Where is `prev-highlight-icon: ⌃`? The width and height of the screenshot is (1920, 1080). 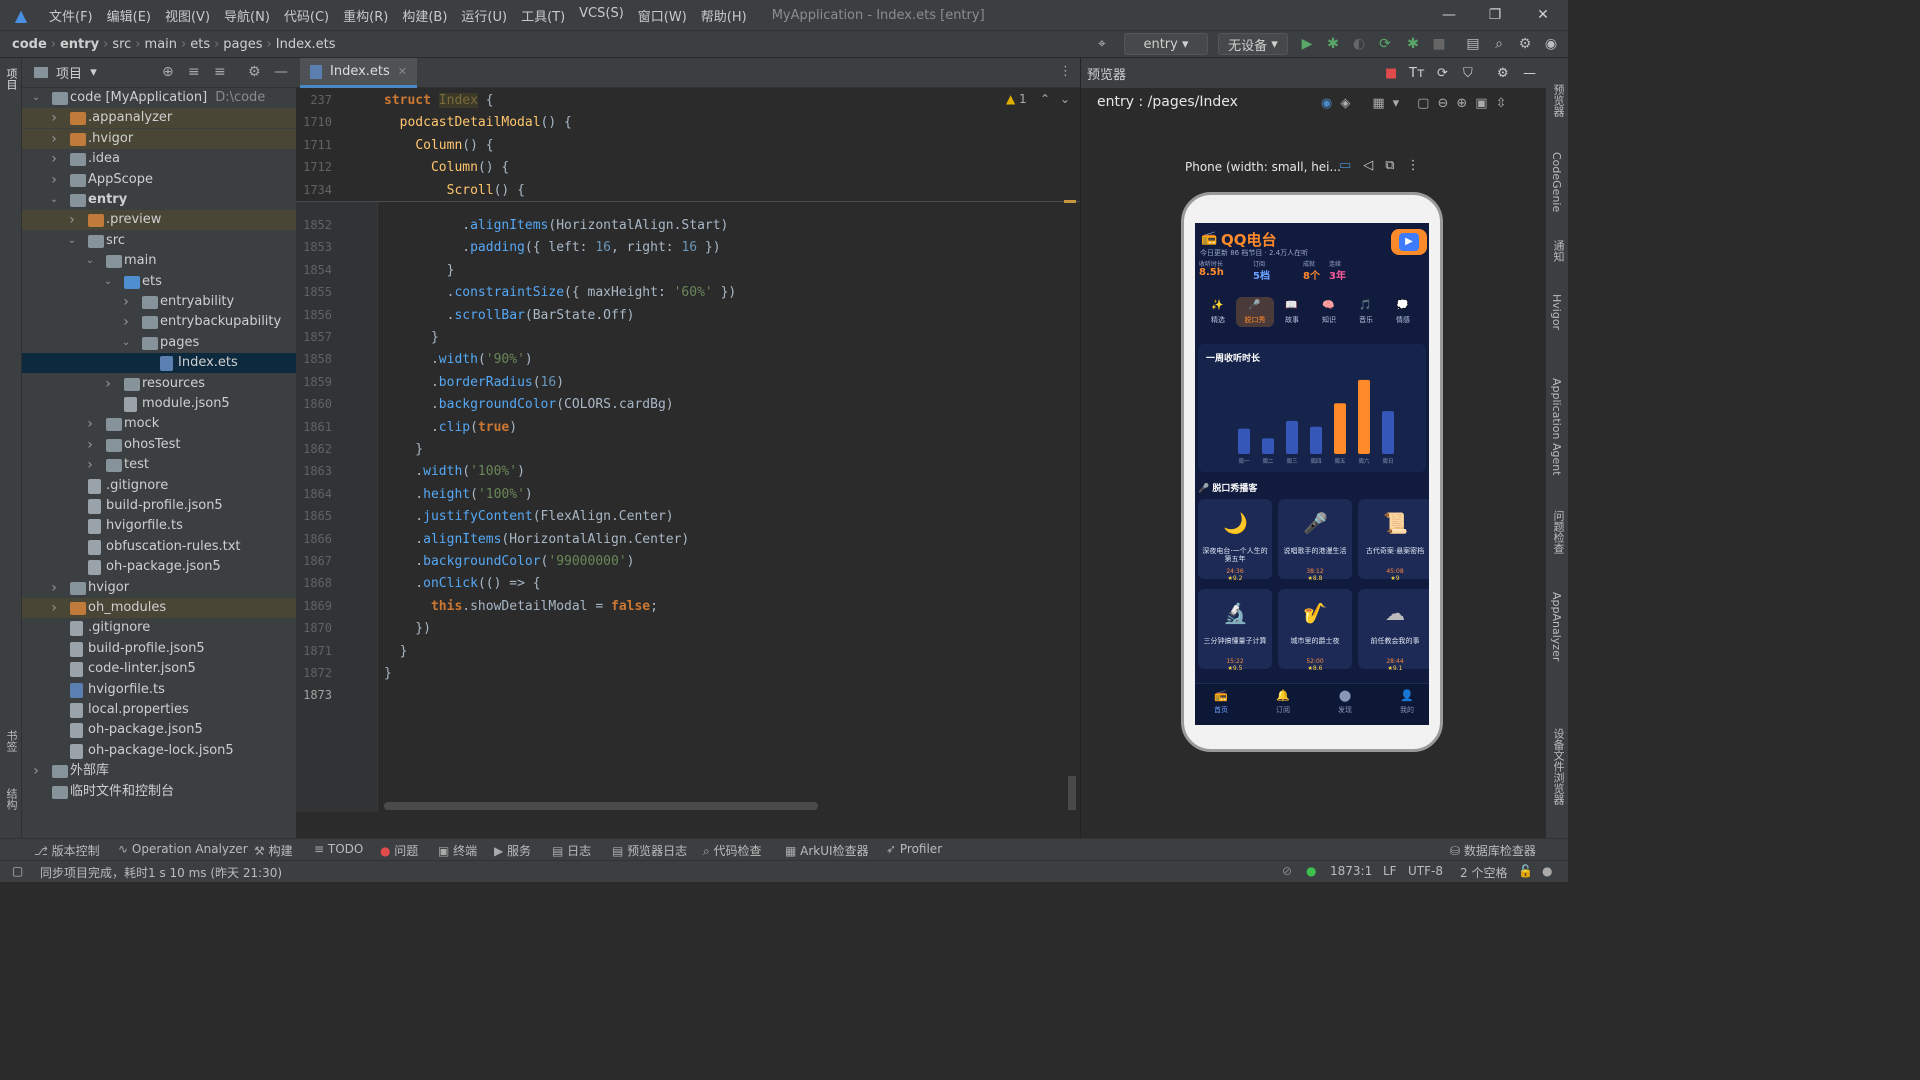
prev-highlight-icon: ⌃ is located at coordinates (1045, 99).